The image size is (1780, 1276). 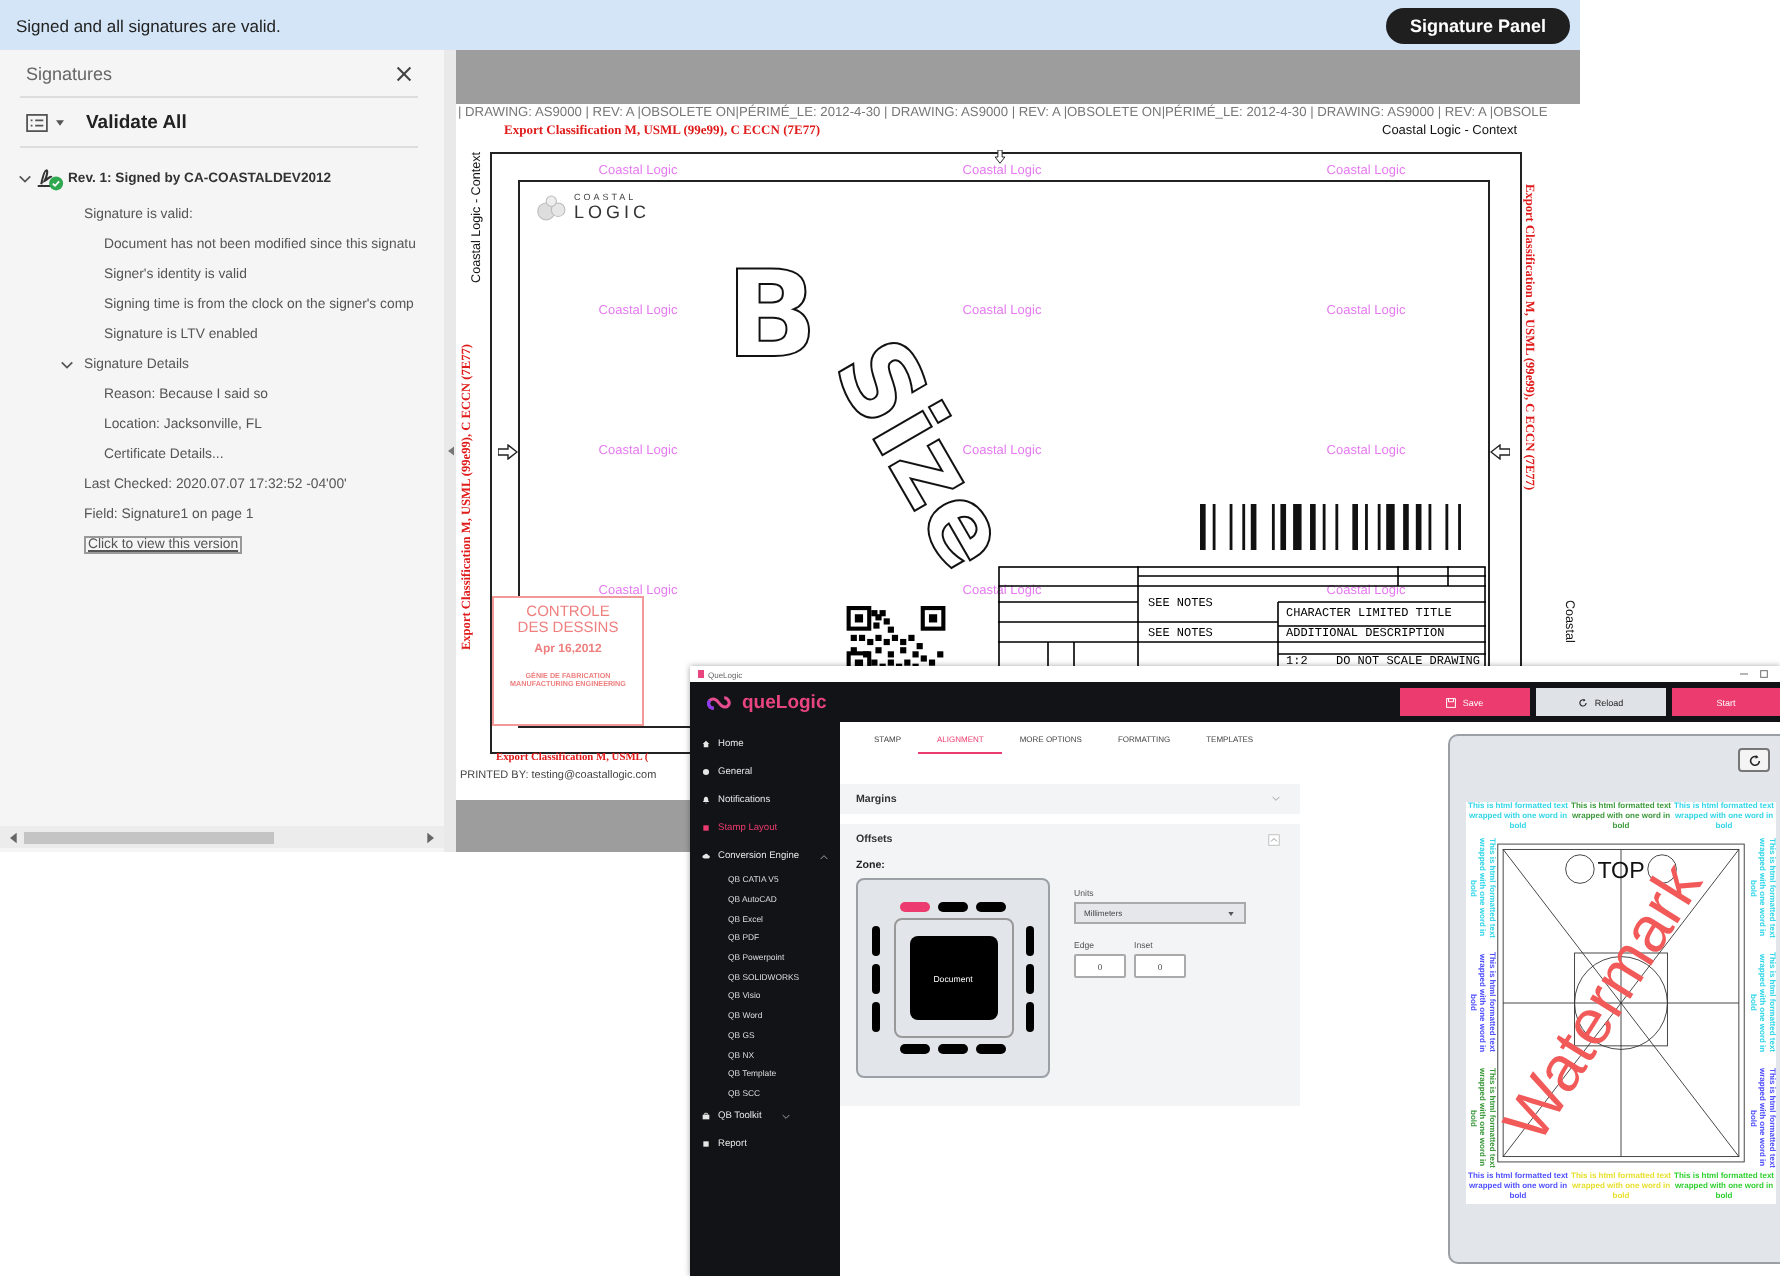 I want to click on home-icon, so click(x=706, y=744).